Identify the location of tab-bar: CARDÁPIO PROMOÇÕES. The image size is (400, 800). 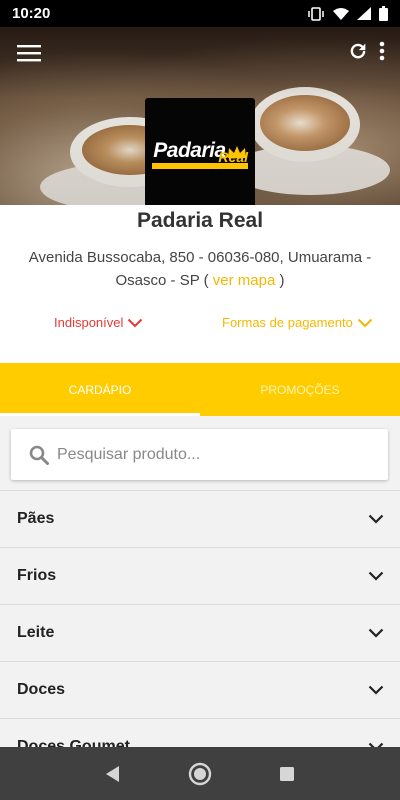
(200, 389).